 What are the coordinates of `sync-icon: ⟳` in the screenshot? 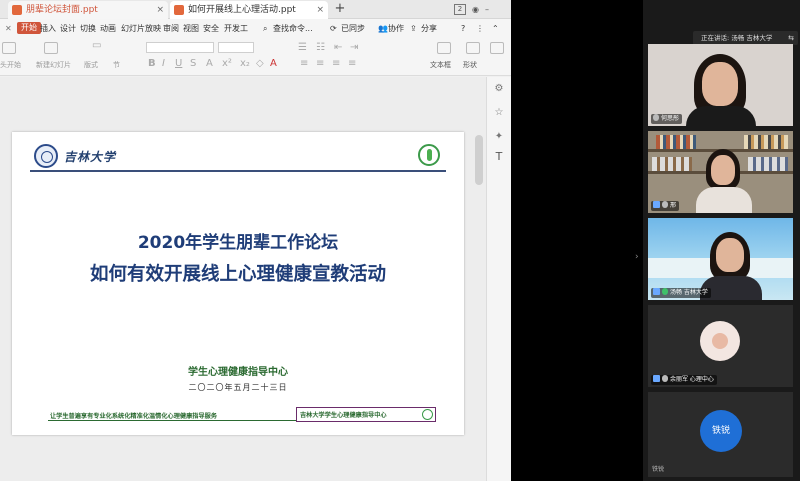 It's located at (333, 28).